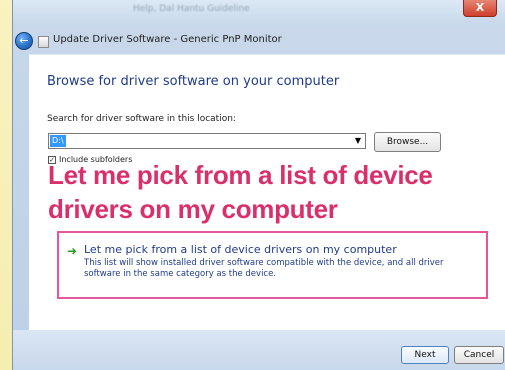 This screenshot has width=505, height=370. What do you see at coordinates (72, 251) in the screenshot?
I see `green-arrow-icon: ➜` at bounding box center [72, 251].